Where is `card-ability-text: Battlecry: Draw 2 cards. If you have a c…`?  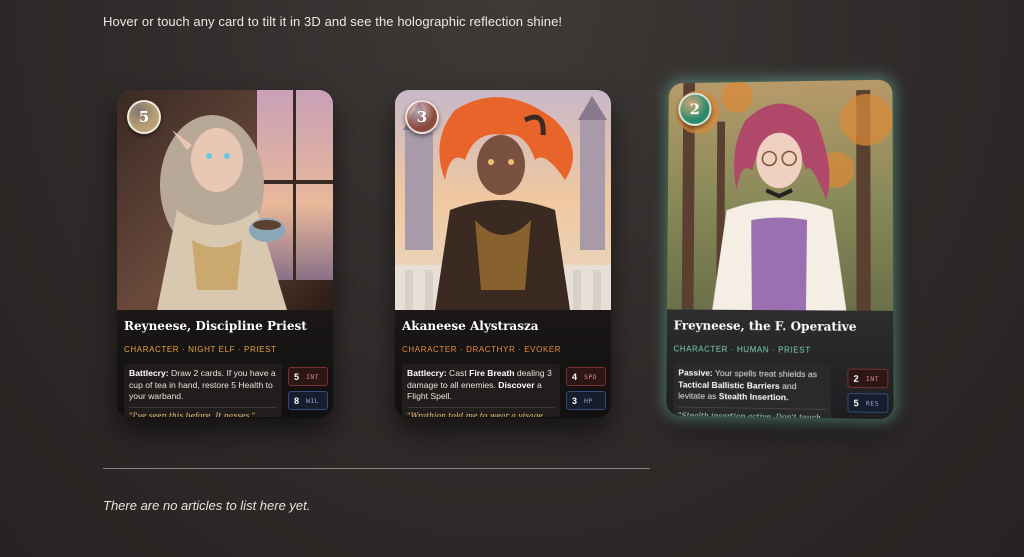 card-ability-text: Battlecry: Draw 2 cards. If you have a c… is located at coordinates (203, 385).